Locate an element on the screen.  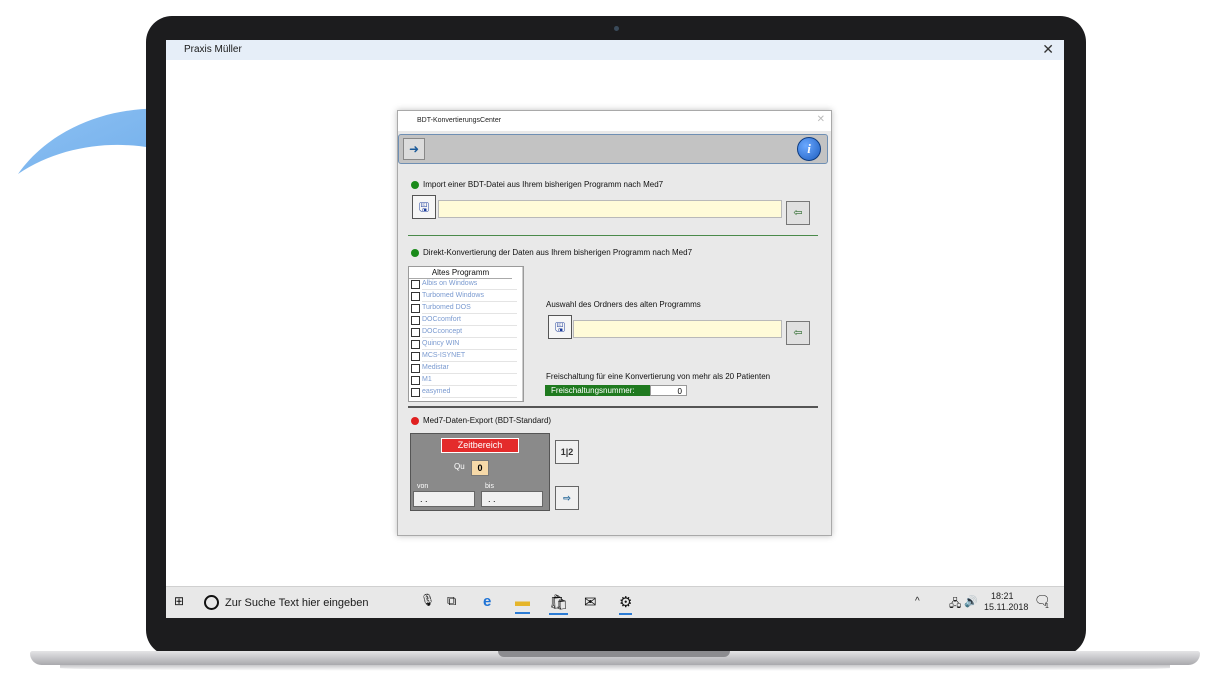
dialog-close-button: ✕ is located at coordinates (821, 119).